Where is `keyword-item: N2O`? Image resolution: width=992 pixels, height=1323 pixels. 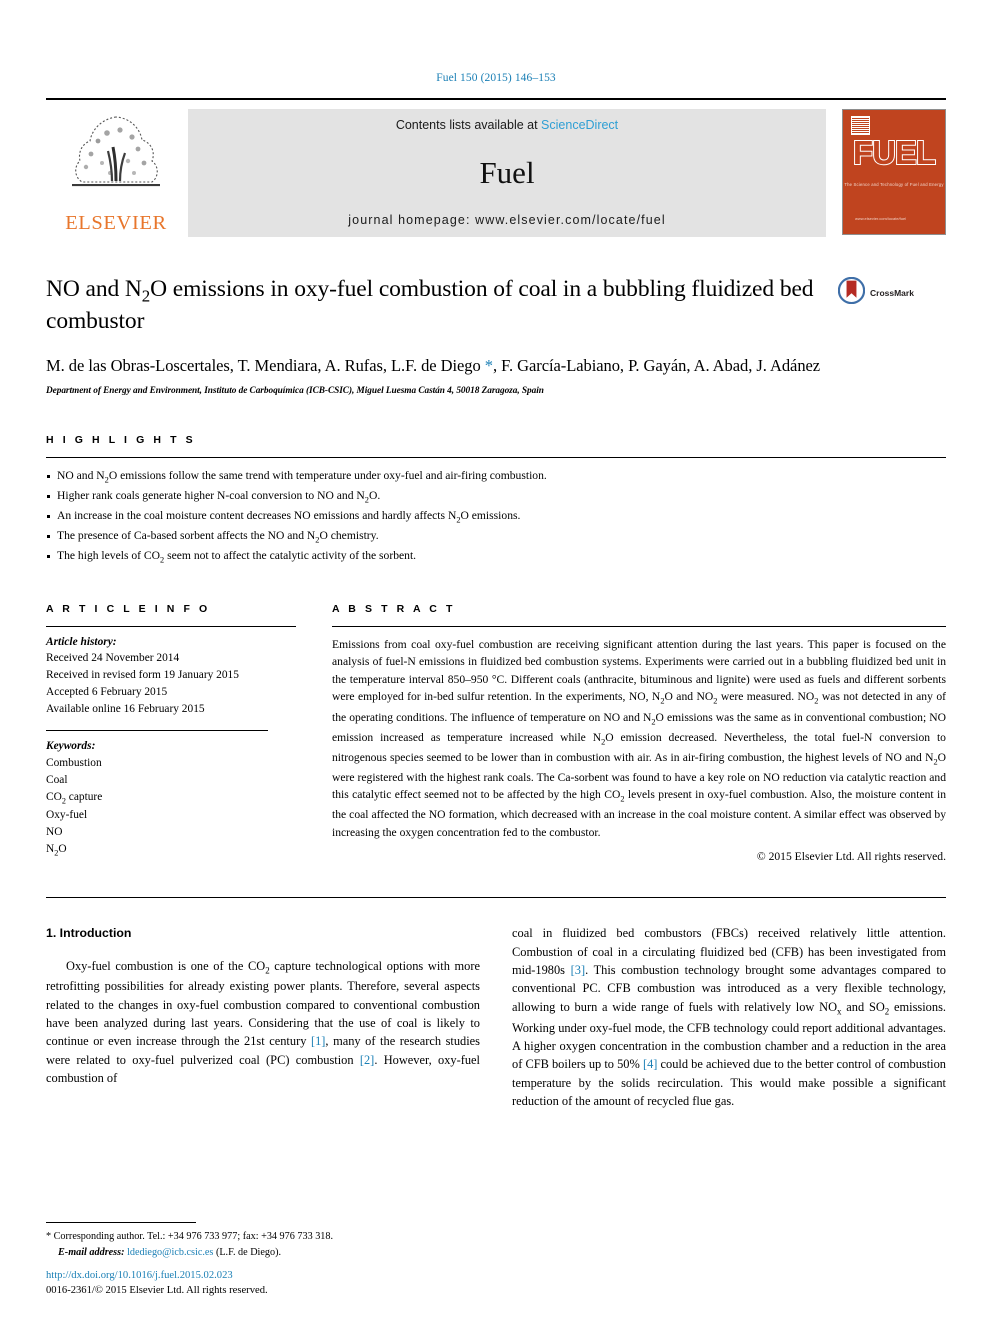 keyword-item: N2O is located at coordinates (56, 849).